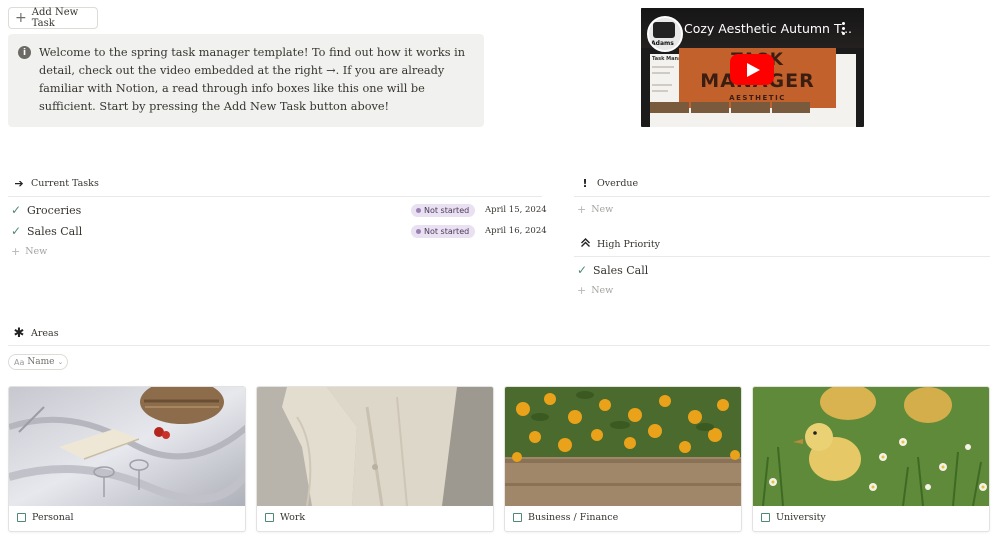 Image resolution: width=1005 pixels, height=537 pixels. What do you see at coordinates (757, 98) in the screenshot?
I see `video-thumbnail-subheading: AESTHETIC` at bounding box center [757, 98].